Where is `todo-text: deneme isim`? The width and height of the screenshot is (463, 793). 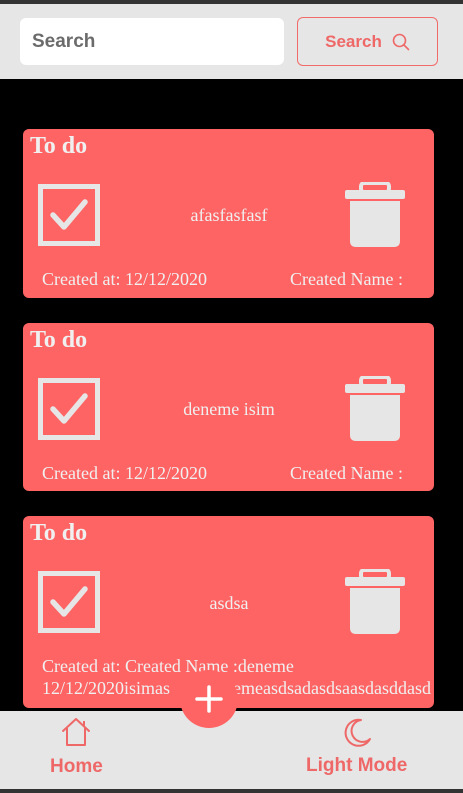
todo-text: deneme isim is located at coordinates (229, 409).